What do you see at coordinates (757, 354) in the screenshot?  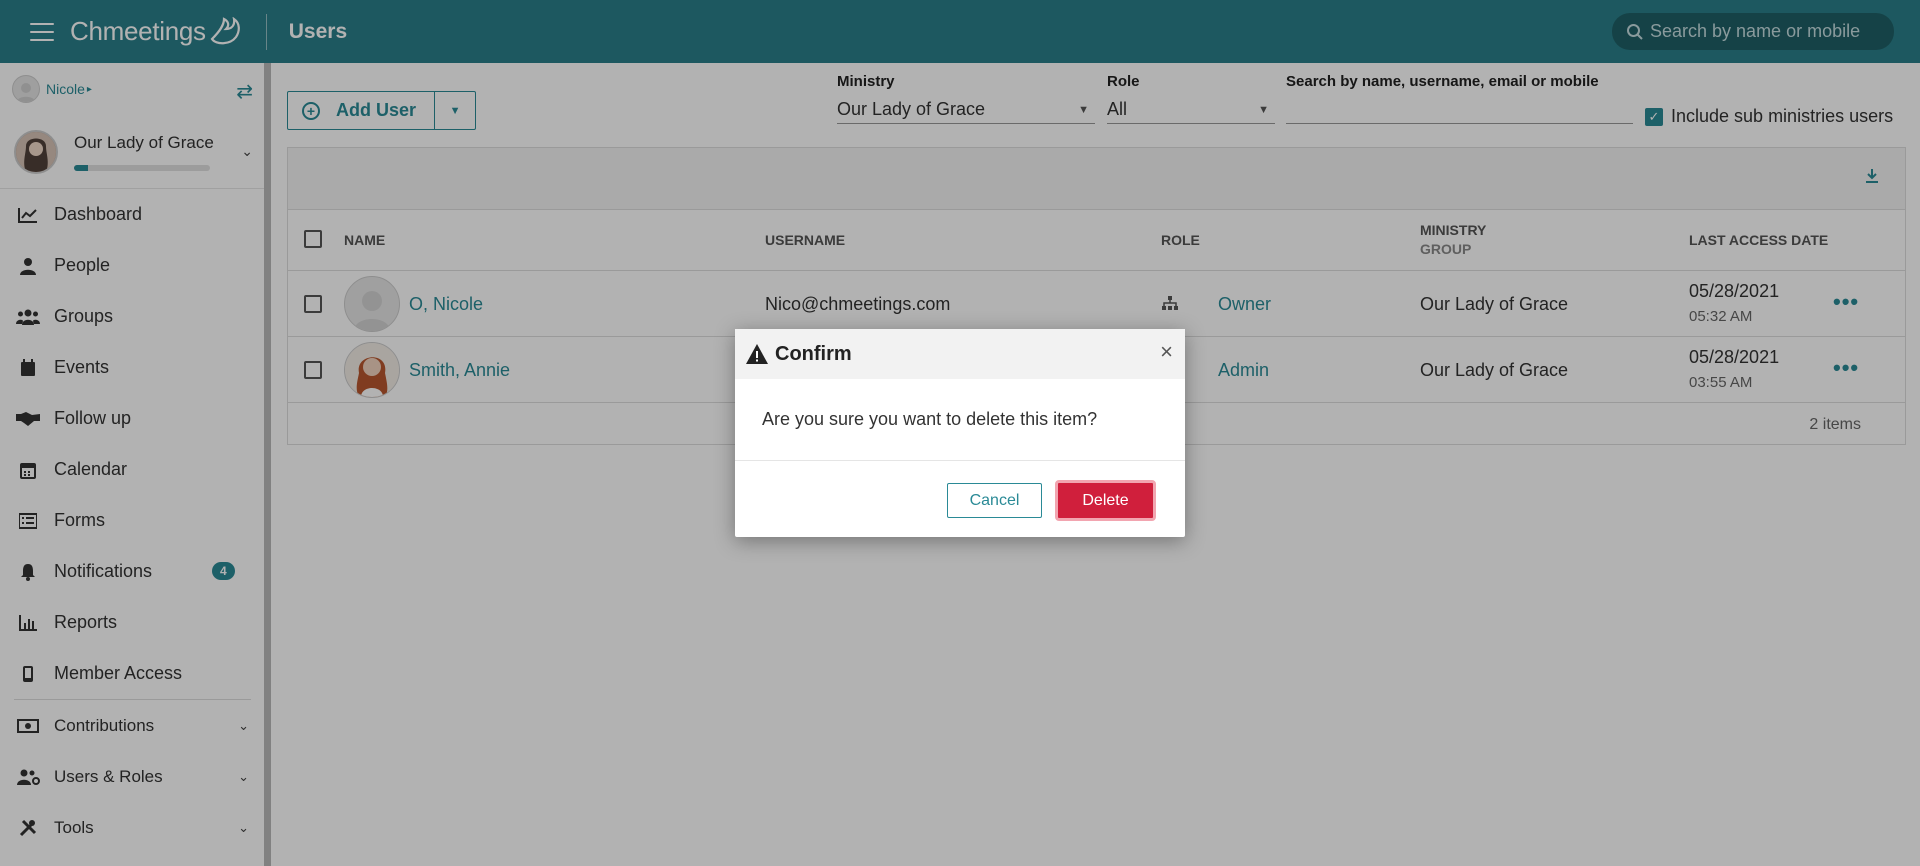 I see `warning-icon` at bounding box center [757, 354].